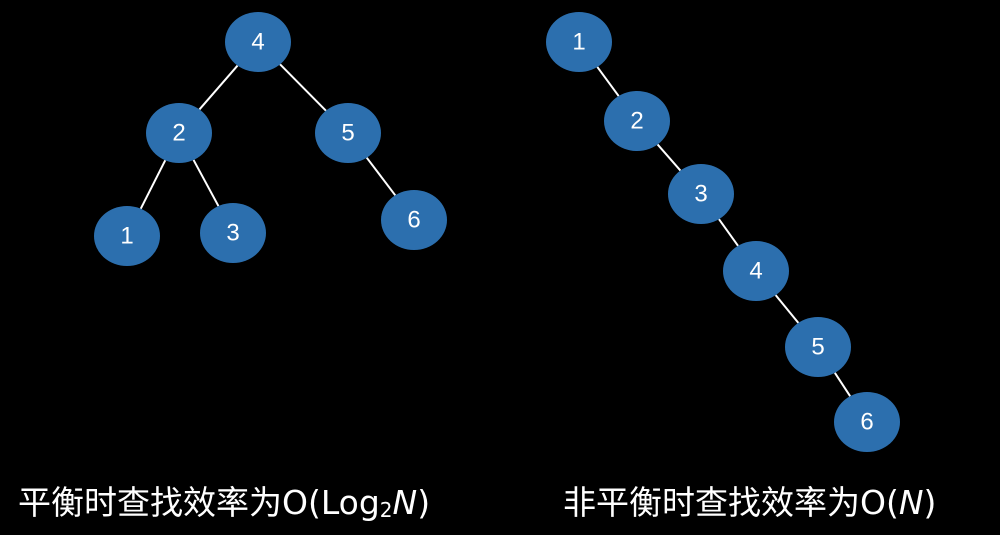 The width and height of the screenshot is (1000, 535). Describe the element at coordinates (424, 502) in the screenshot. I see `balanced-caption-suffix: )` at that location.